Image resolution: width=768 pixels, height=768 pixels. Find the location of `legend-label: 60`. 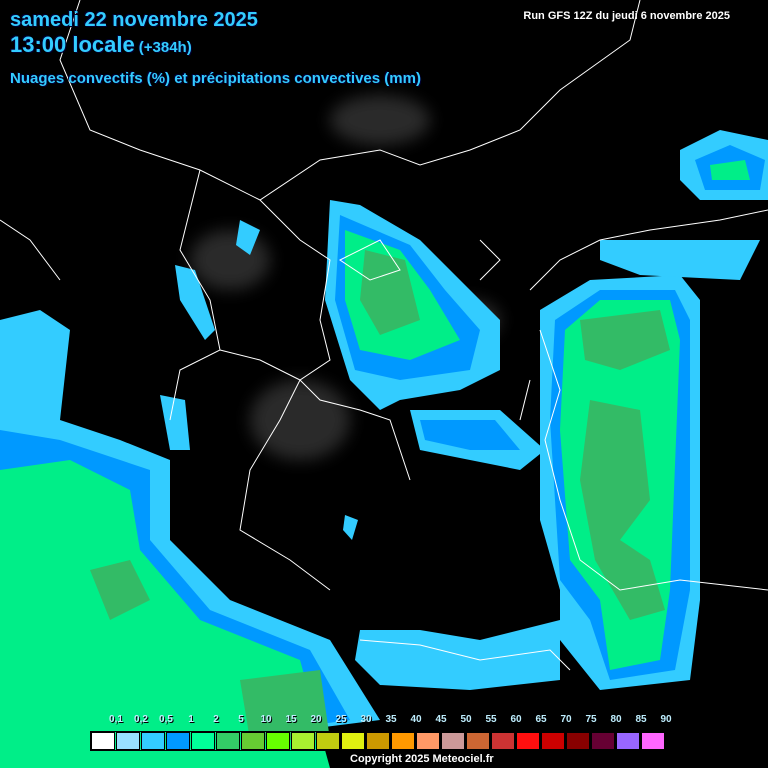

legend-label: 60 is located at coordinates (516, 719).